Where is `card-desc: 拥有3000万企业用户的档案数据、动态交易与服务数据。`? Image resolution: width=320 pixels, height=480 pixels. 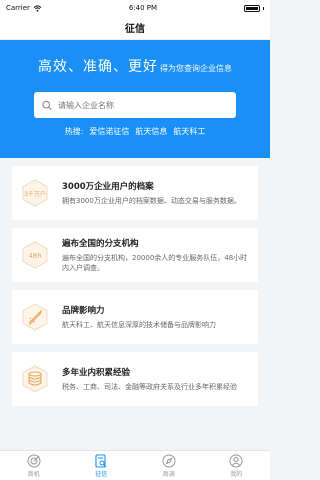 card-desc: 拥有3000万企业用户的档案数据、动态交易与服务数据。 is located at coordinates (151, 201).